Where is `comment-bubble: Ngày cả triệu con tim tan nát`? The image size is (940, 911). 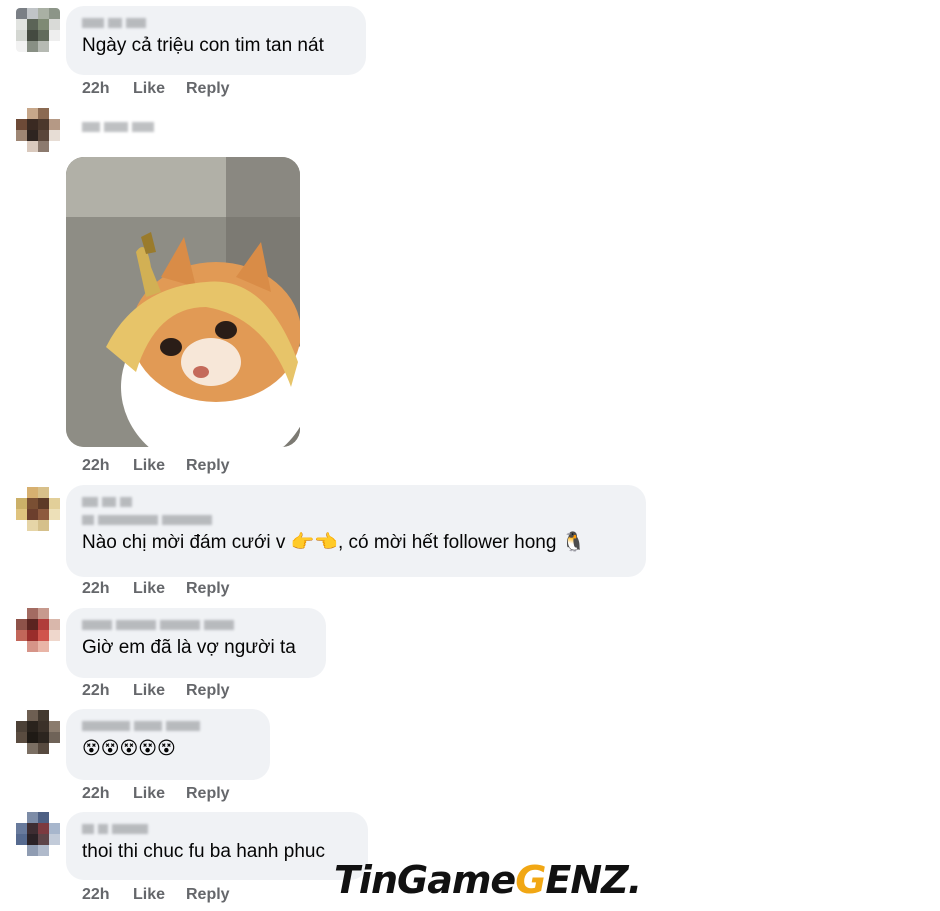 comment-bubble: Ngày cả triệu con tim tan nát is located at coordinates (216, 40).